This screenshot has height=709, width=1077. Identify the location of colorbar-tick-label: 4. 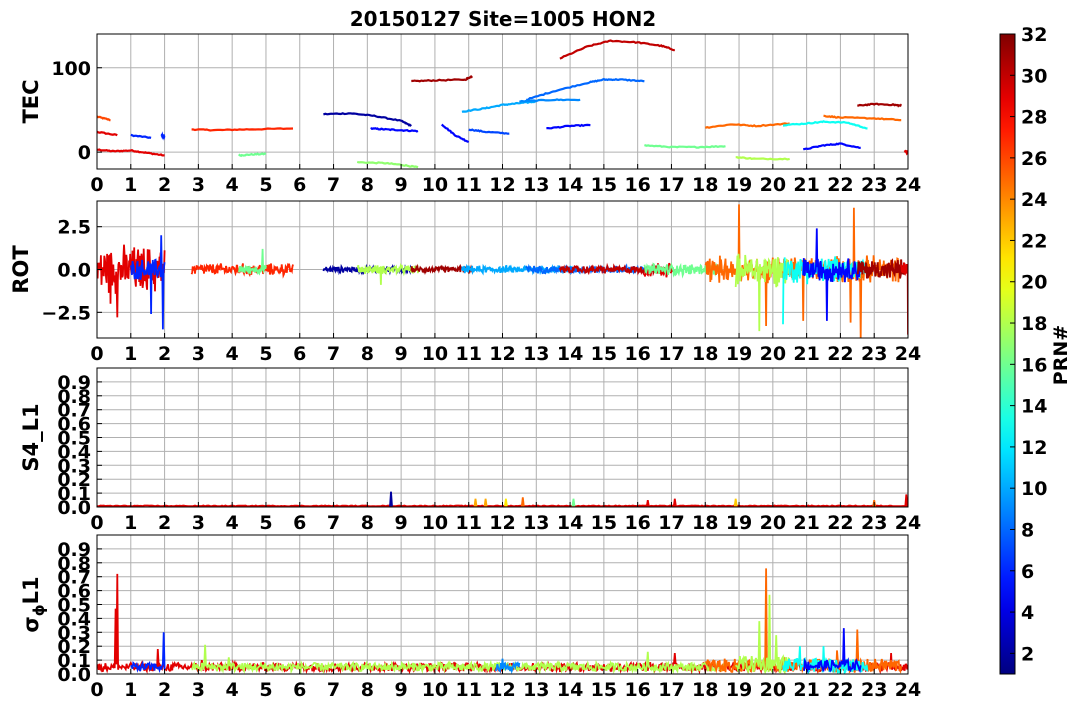
(1027, 613).